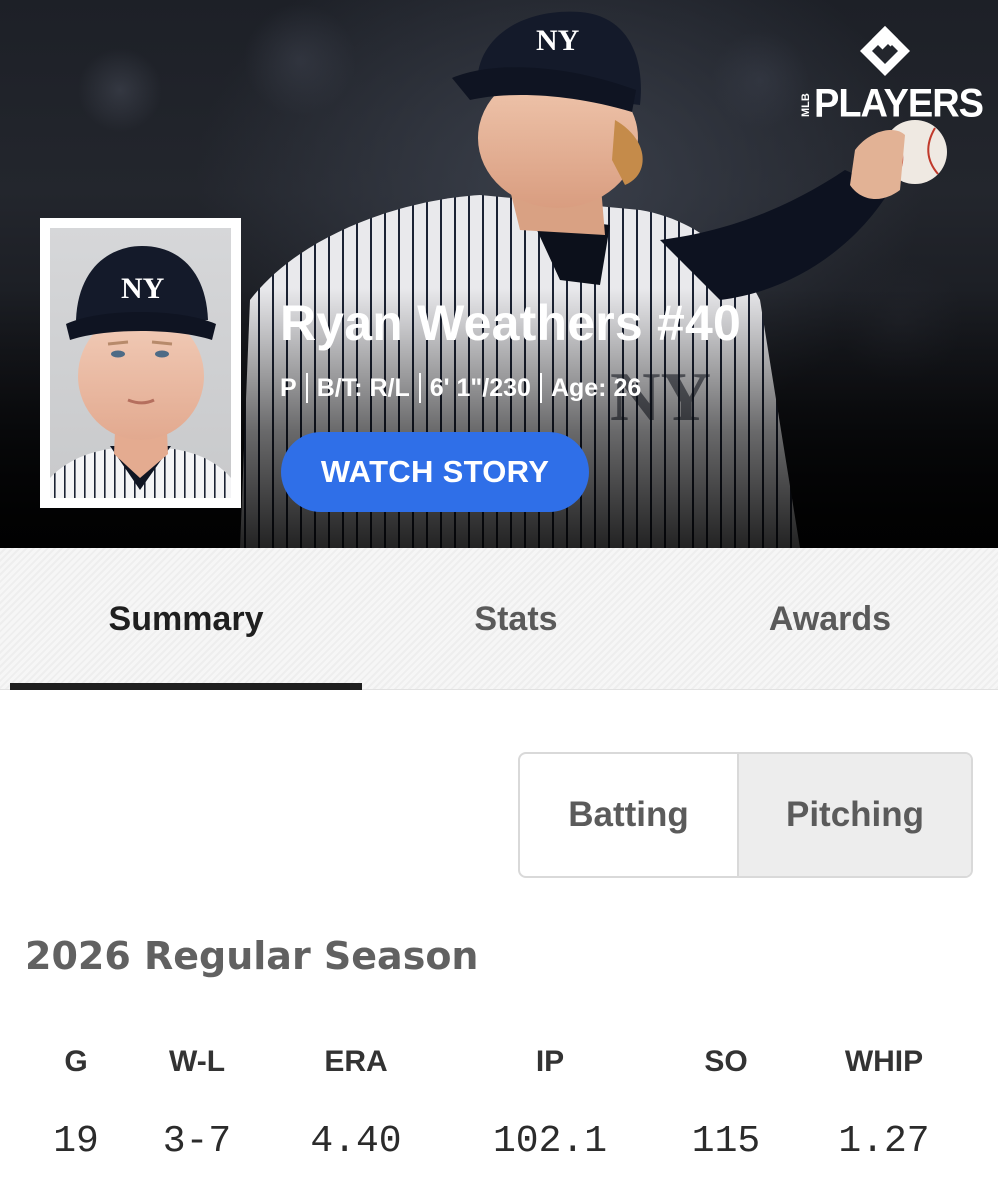 The height and width of the screenshot is (1199, 998). I want to click on stat-header-era: ERA, so click(356, 1061).